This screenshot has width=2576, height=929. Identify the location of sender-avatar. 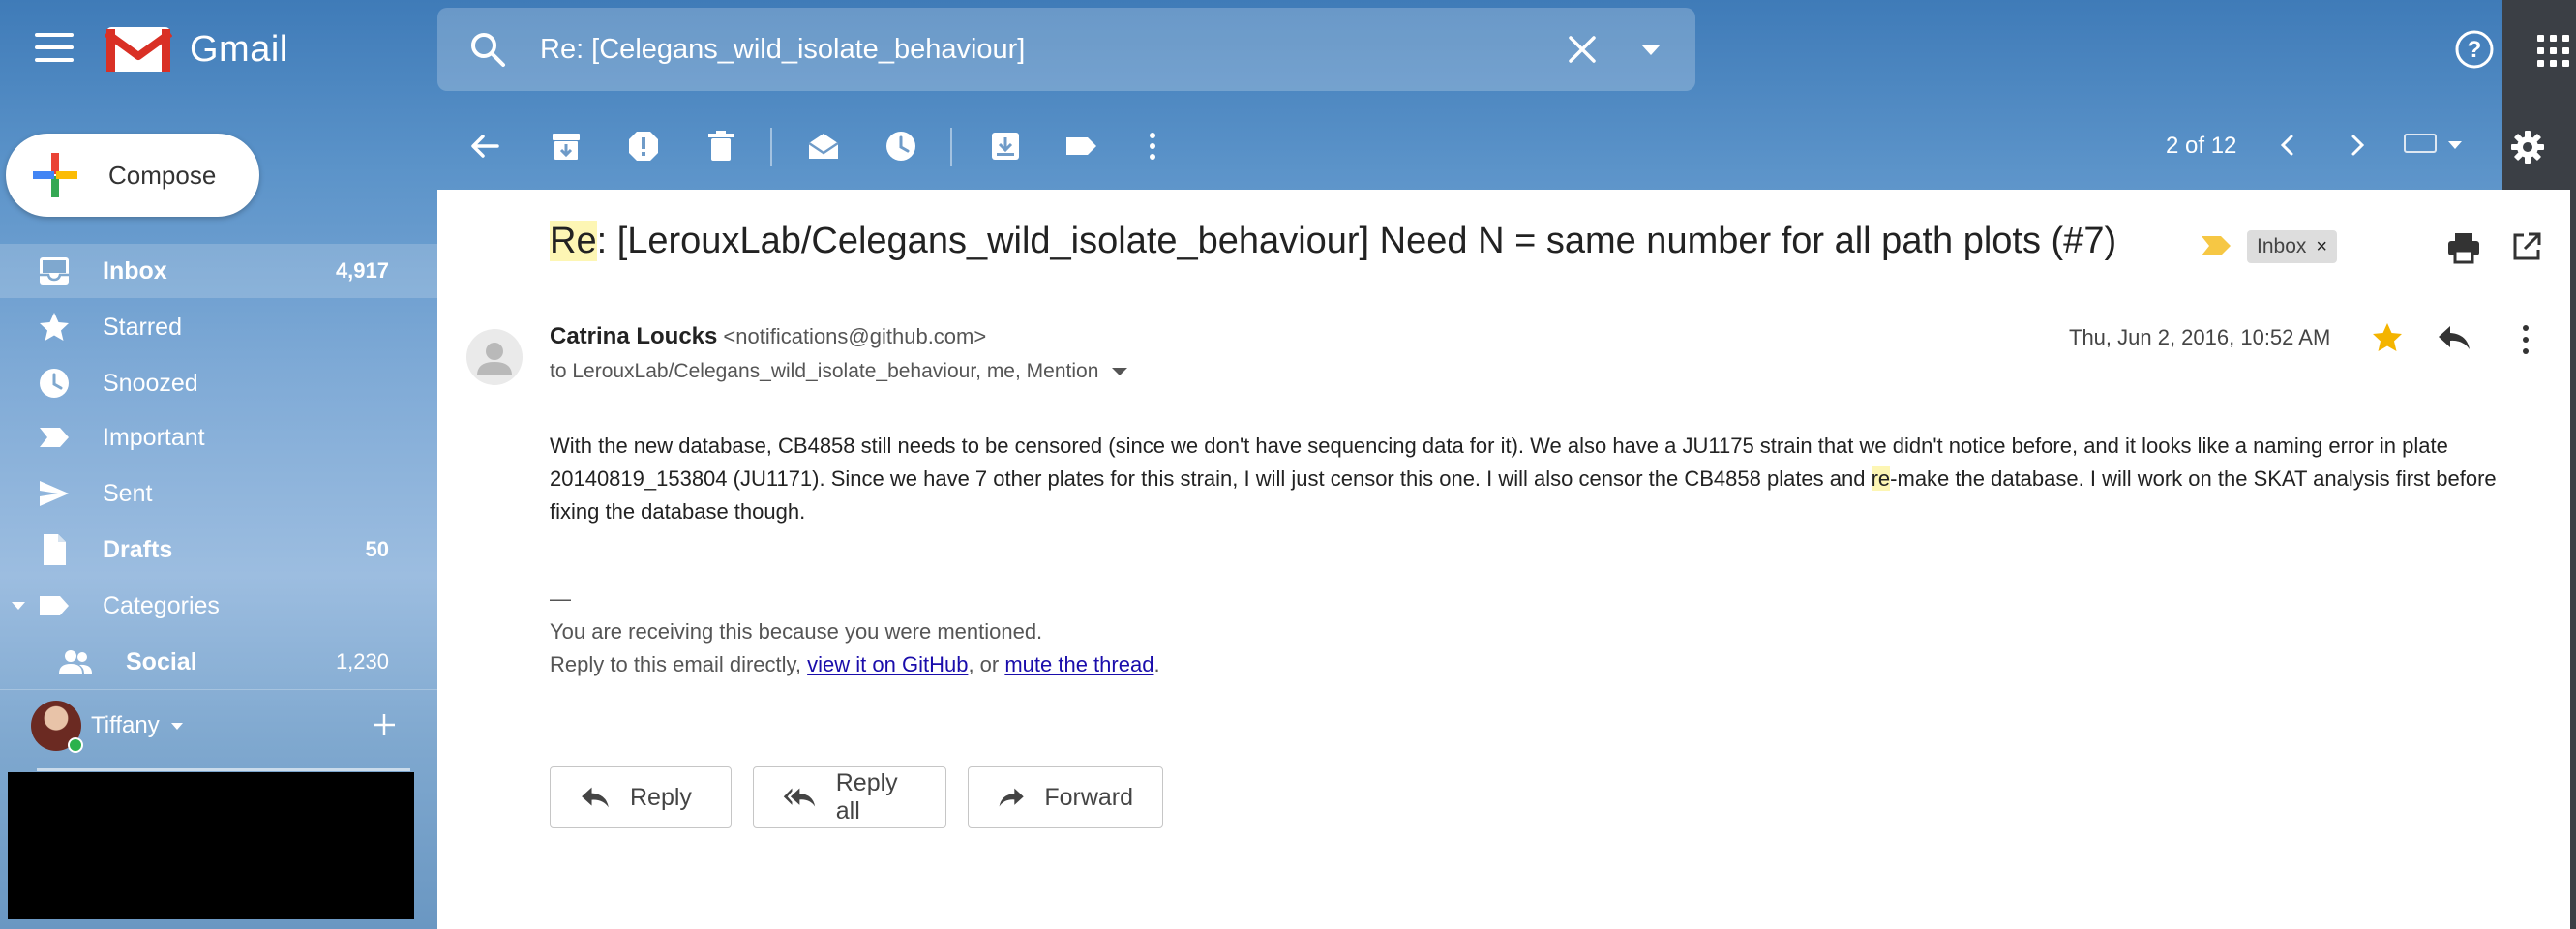
(494, 357).